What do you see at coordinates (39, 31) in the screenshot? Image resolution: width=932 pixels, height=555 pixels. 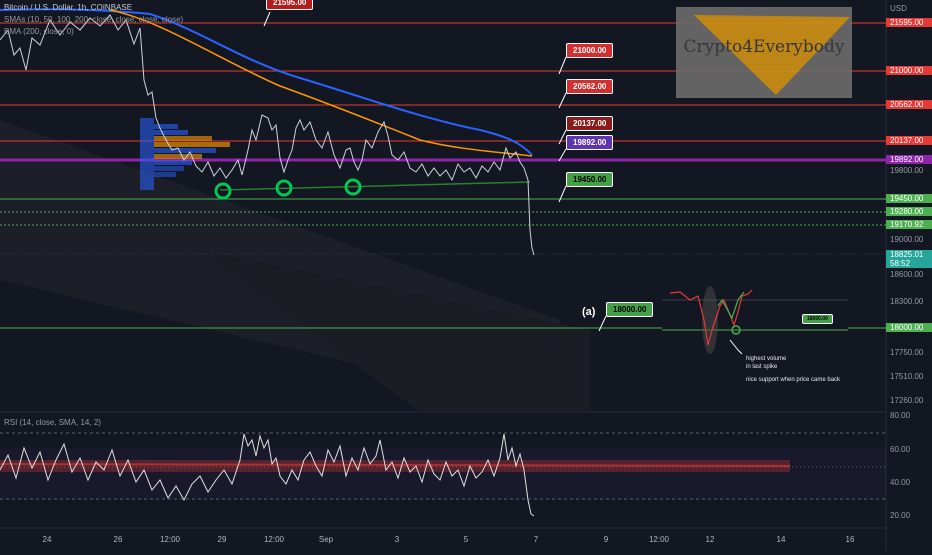 I see `ema-legend: EMA (200, close, 0)` at bounding box center [39, 31].